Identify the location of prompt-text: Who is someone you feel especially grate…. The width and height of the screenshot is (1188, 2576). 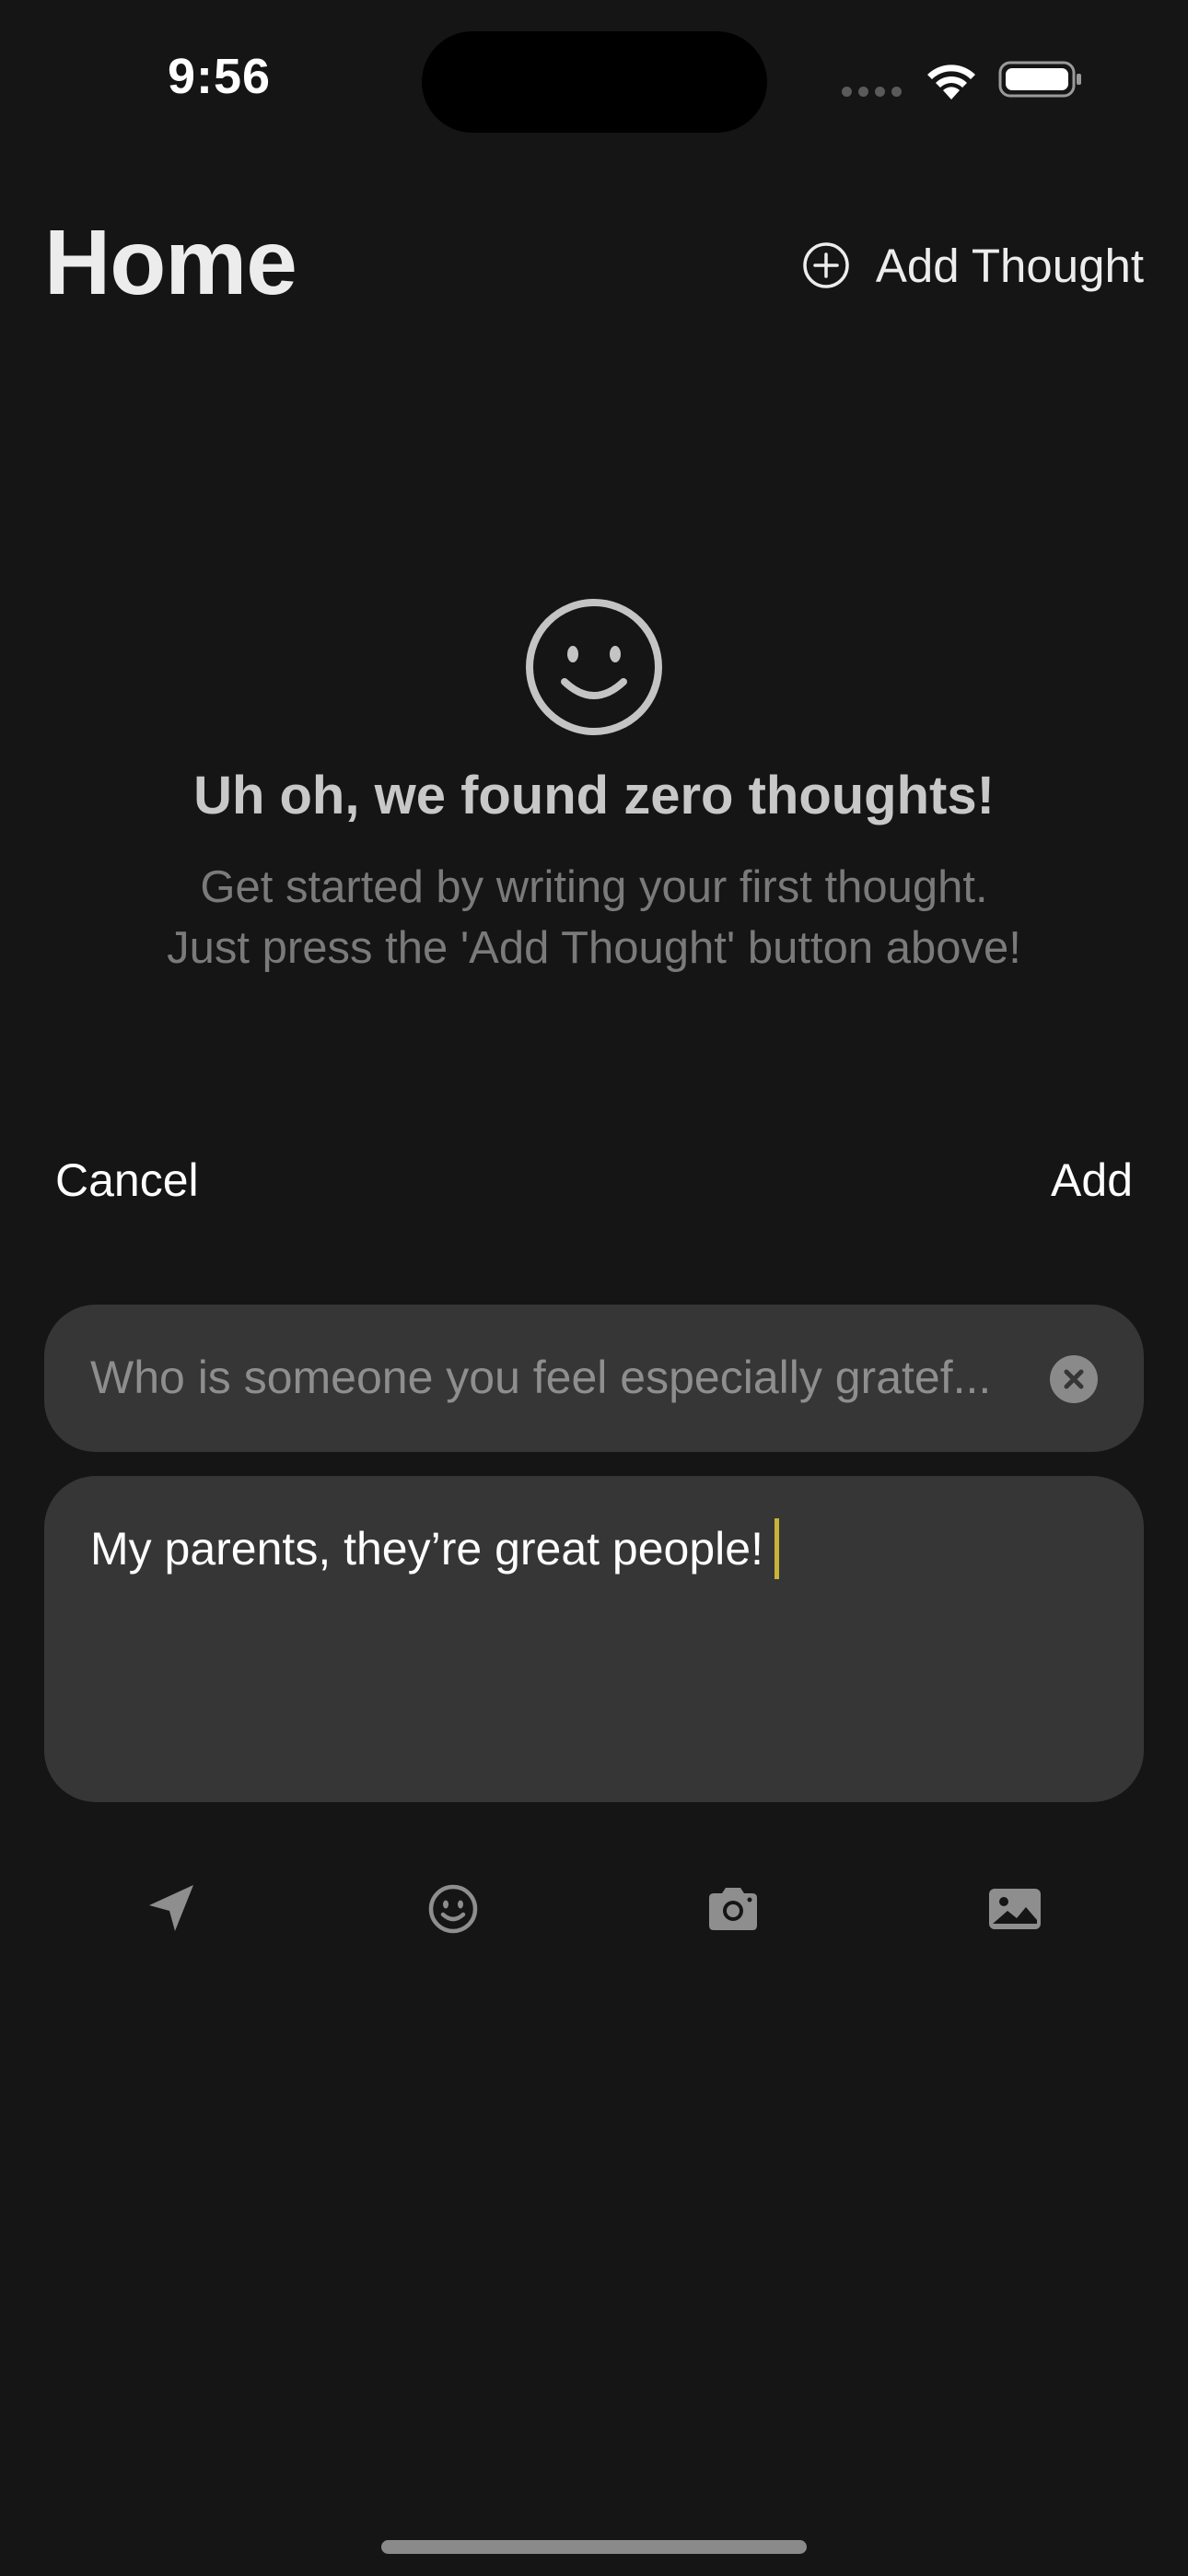
(541, 1377).